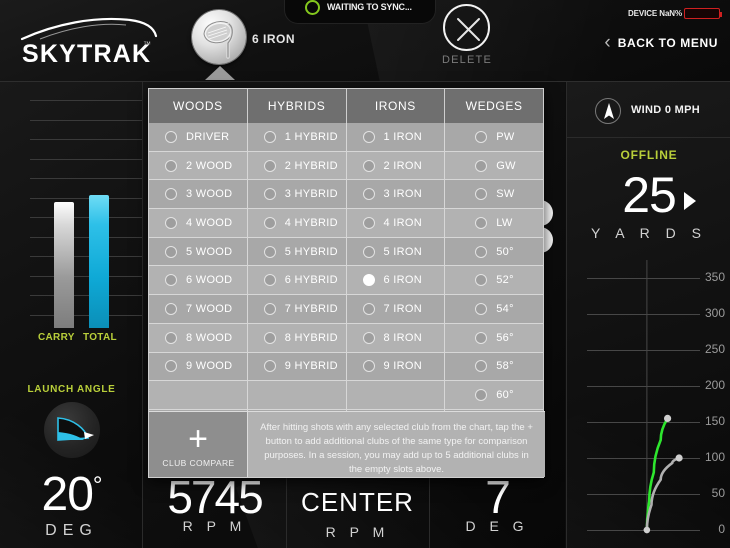  Describe the element at coordinates (494, 367) in the screenshot. I see `club-option: 58°` at that location.